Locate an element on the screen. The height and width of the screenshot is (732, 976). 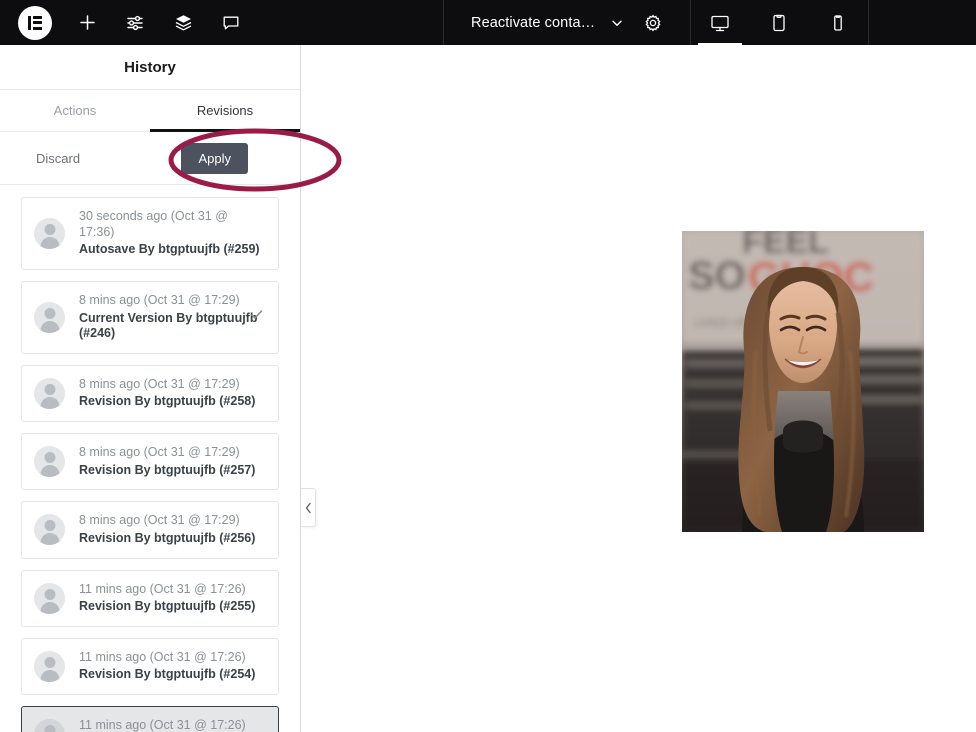
chevron-down-icon is located at coordinates (617, 23).